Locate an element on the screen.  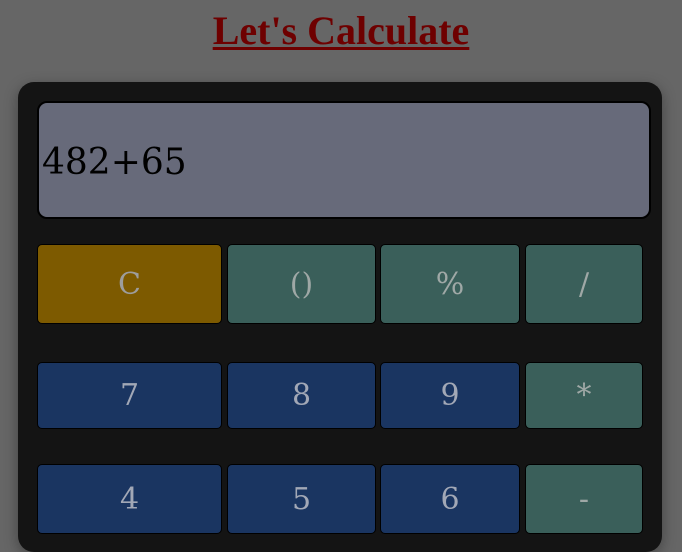
digit-5-label: 5 is located at coordinates (301, 499).